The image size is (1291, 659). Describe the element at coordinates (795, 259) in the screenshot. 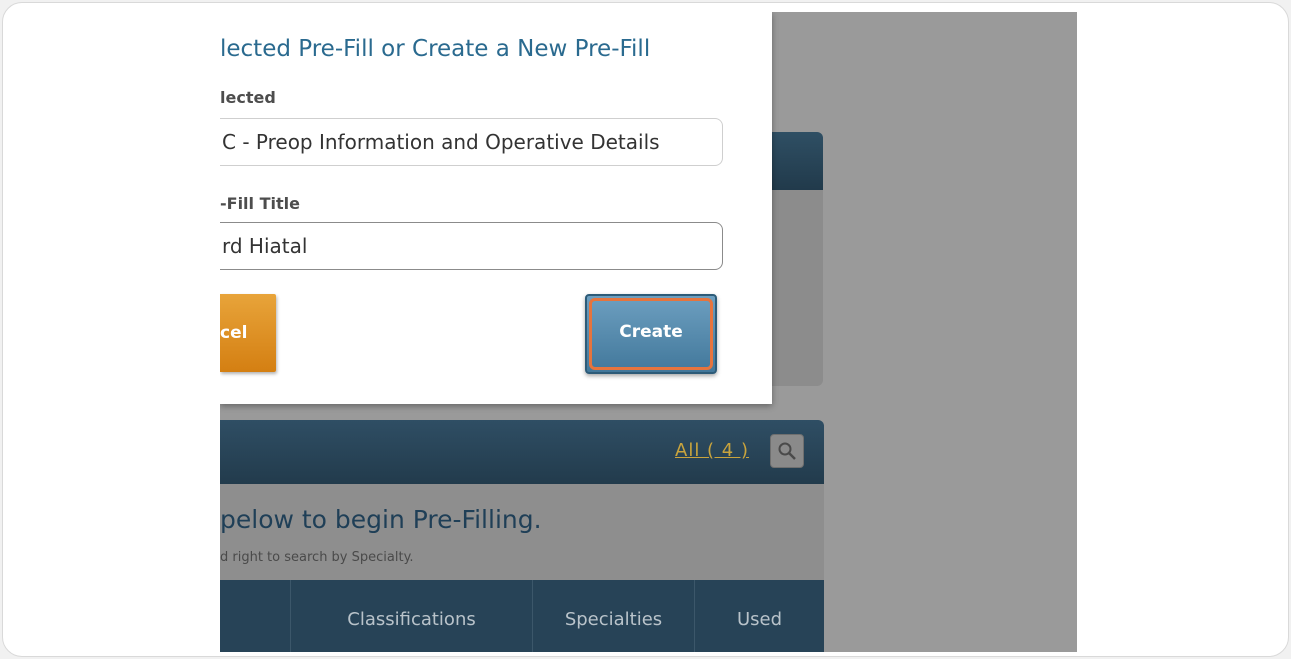

I see `background-panel-top` at that location.